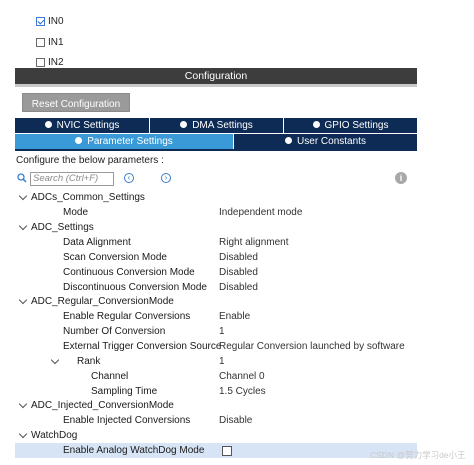 The height and width of the screenshot is (465, 474). I want to click on param-row-enable-regular-conversions: Enable Regular Conversions Enable, so click(216, 316).